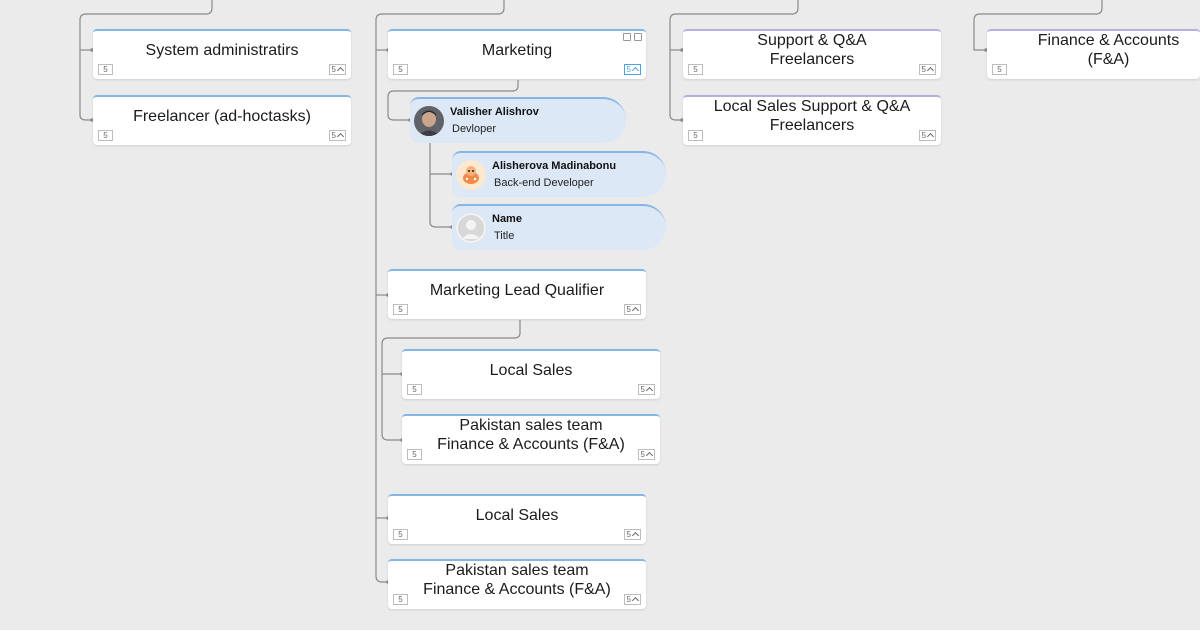  What do you see at coordinates (517, 50) in the screenshot?
I see `card-title: Marketing` at bounding box center [517, 50].